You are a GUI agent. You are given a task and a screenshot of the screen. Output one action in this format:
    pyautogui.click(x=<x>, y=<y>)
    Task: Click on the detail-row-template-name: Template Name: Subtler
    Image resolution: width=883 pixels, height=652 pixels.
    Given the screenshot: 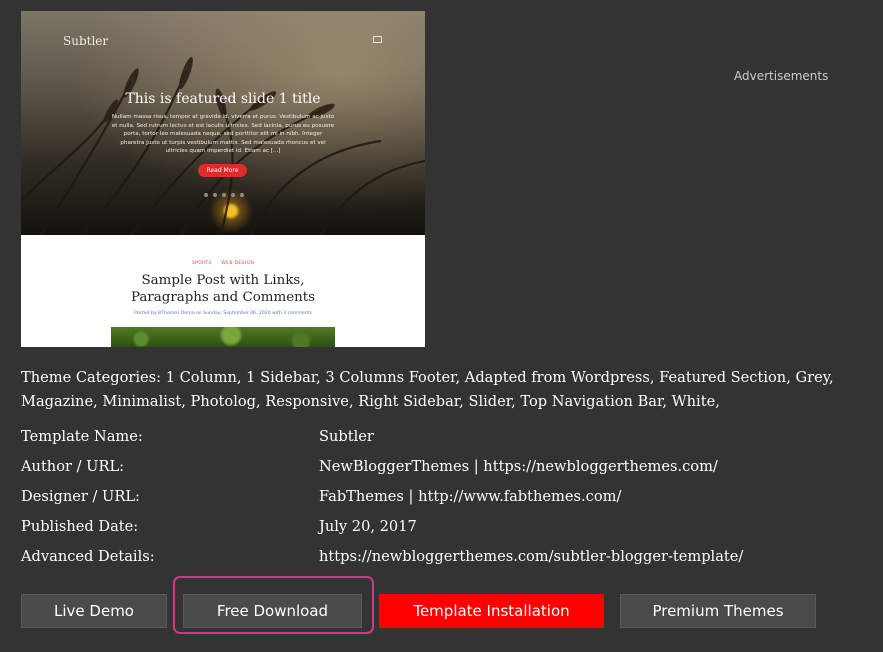 What is the action you would take?
    pyautogui.click(x=441, y=442)
    